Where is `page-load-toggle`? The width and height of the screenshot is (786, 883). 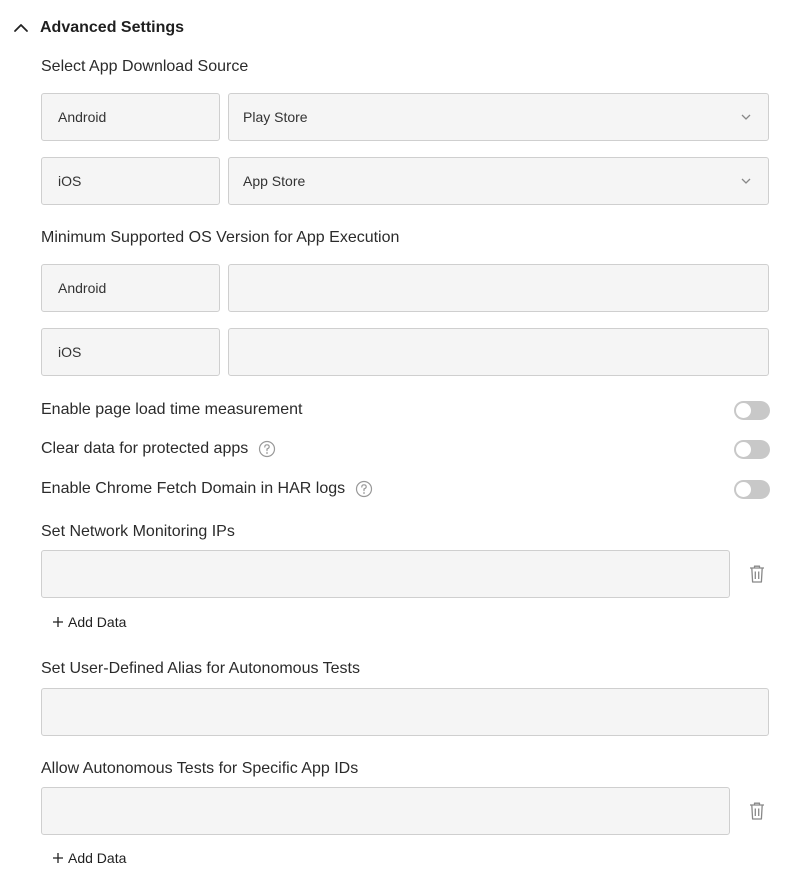 page-load-toggle is located at coordinates (752, 410).